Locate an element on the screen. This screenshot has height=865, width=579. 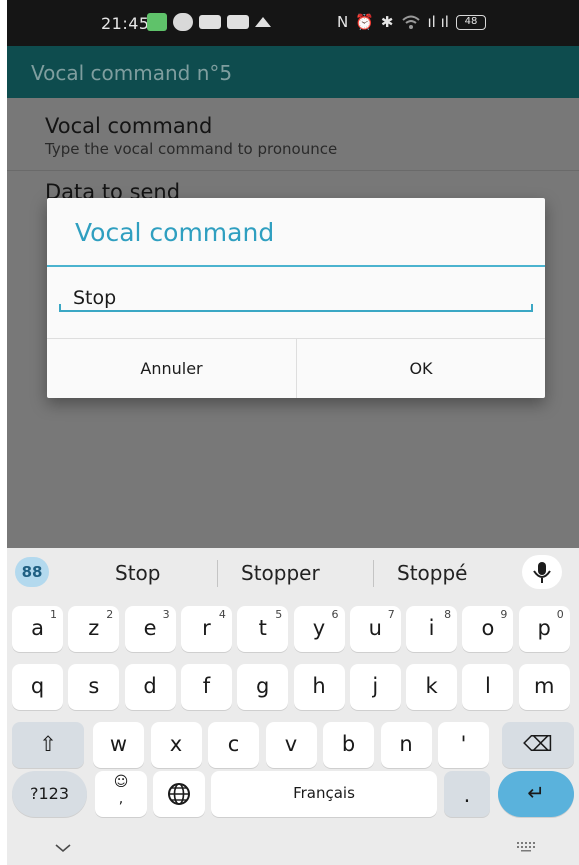
key-number-hint: 4 is located at coordinates (222, 614).